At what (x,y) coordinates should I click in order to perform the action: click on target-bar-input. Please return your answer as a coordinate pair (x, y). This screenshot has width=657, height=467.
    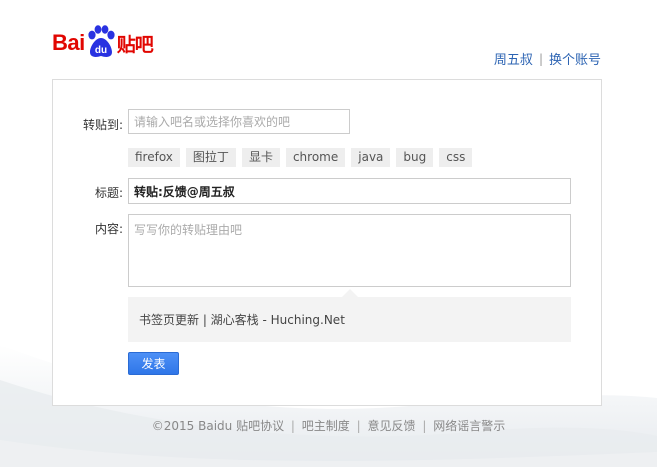
    Looking at the image, I should click on (239, 121).